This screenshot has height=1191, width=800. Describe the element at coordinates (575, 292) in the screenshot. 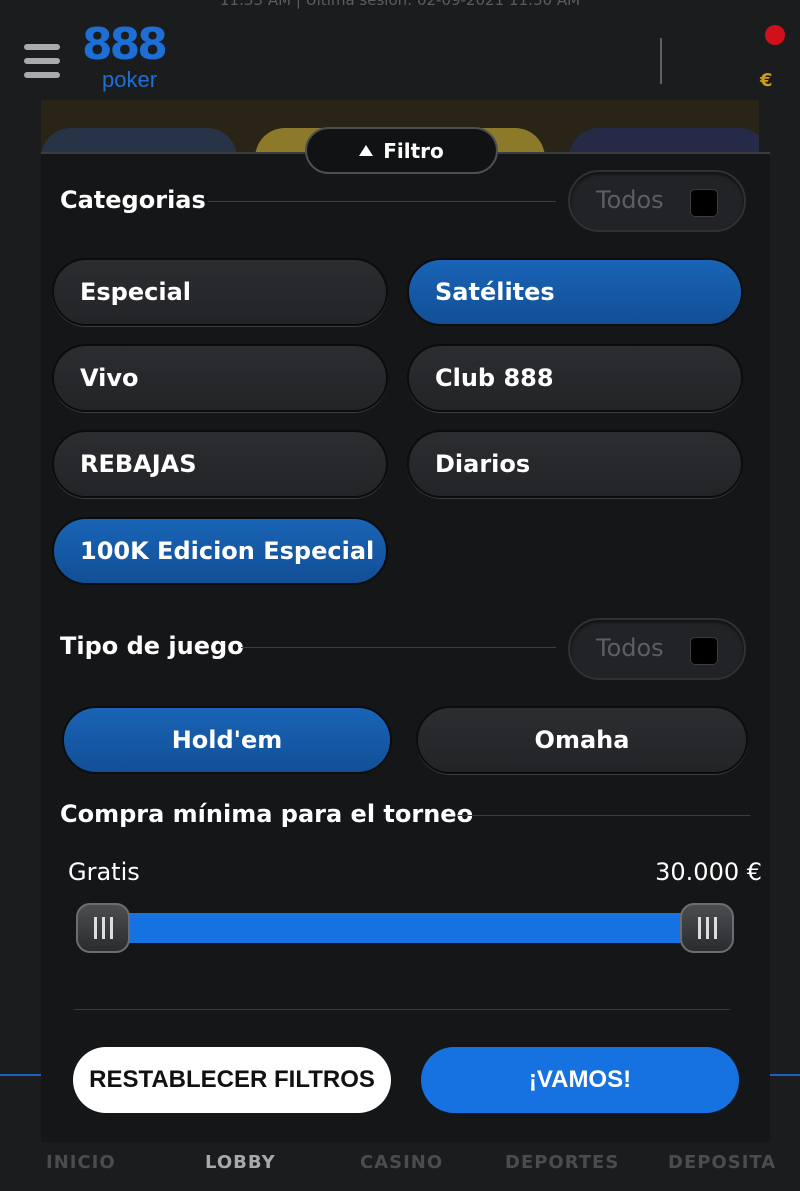

I see `chip-satelites: Satélites` at that location.